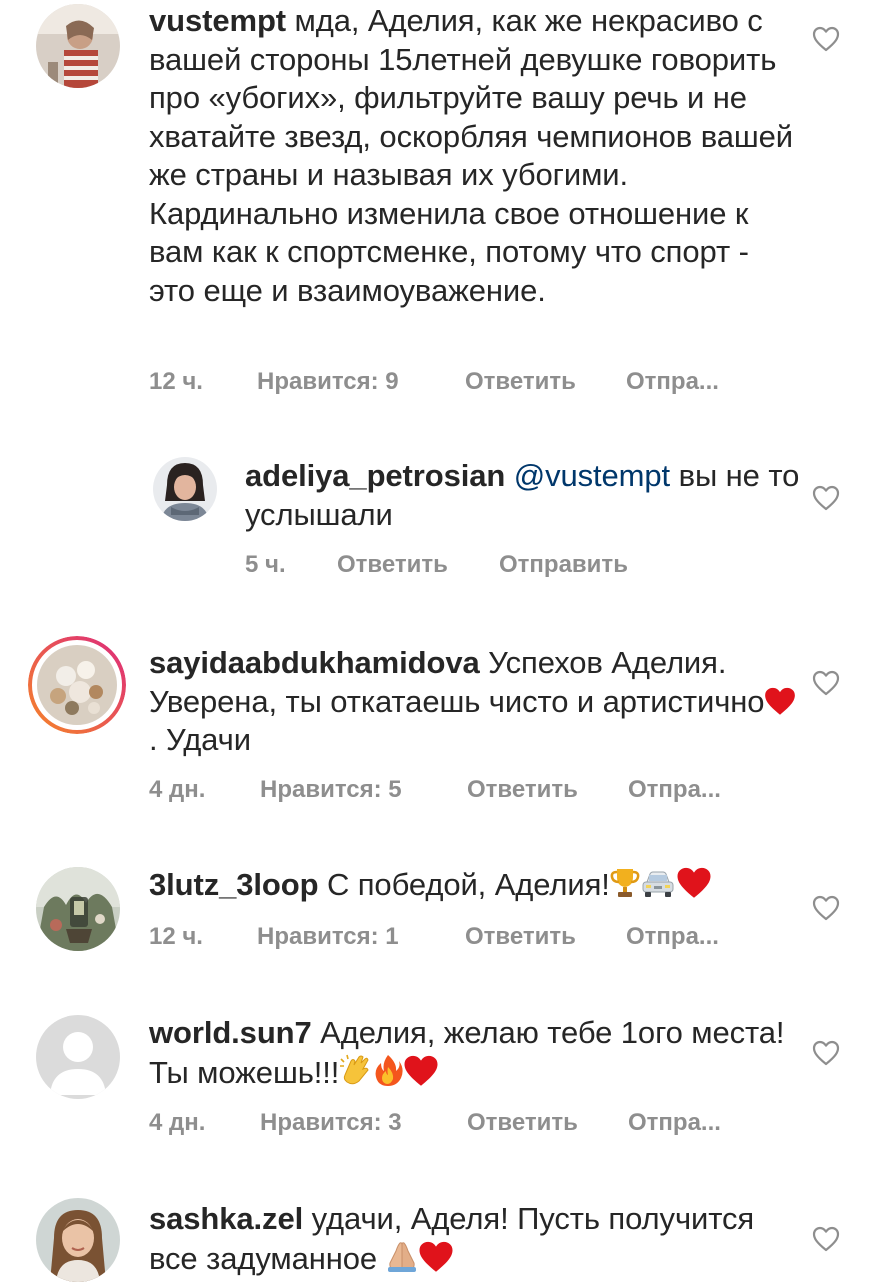 This screenshot has width=887, height=1282. Describe the element at coordinates (78, 1057) in the screenshot. I see `default-avatar` at that location.